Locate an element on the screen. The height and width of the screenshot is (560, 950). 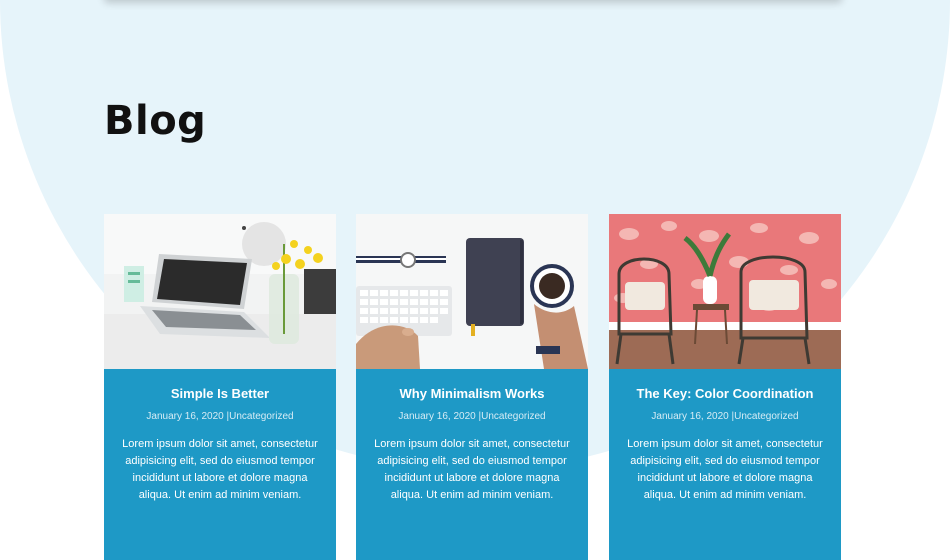
post-thumbnail-keyboard-coffee is located at coordinates (472, 291).